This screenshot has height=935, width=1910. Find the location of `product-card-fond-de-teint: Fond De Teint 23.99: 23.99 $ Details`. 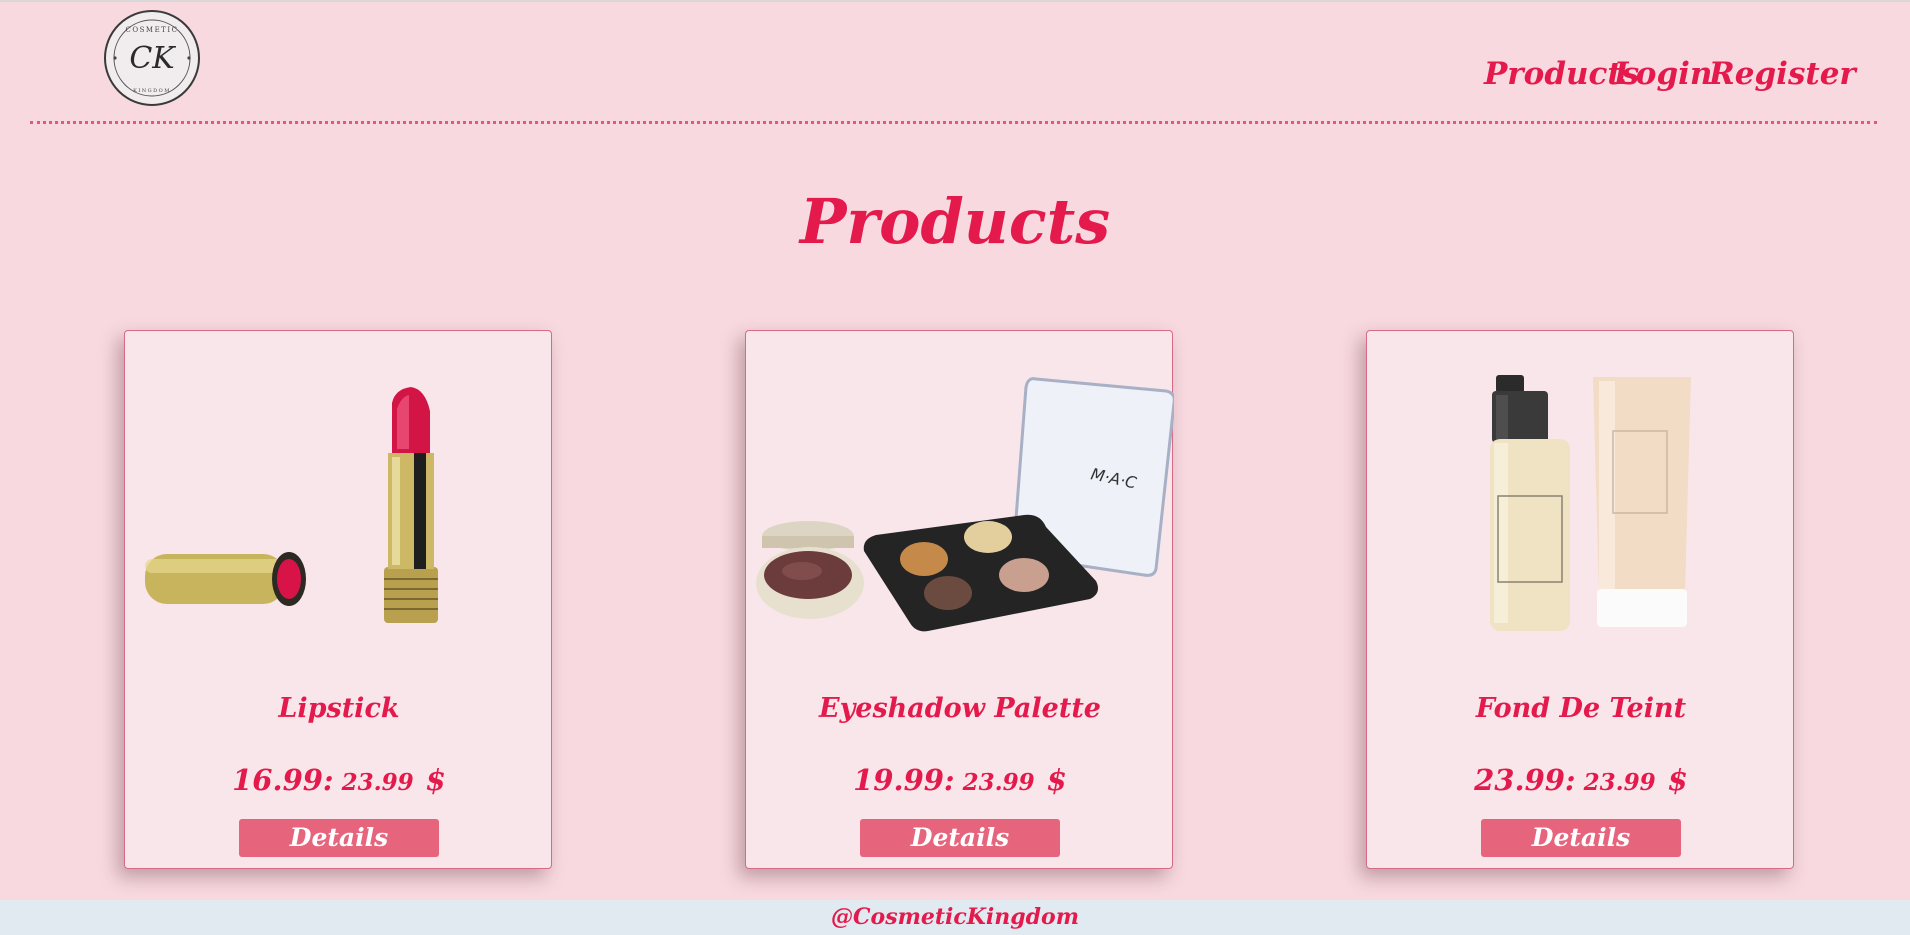

product-card-fond-de-teint: Fond De Teint 23.99: 23.99 $ Details is located at coordinates (1580, 599).